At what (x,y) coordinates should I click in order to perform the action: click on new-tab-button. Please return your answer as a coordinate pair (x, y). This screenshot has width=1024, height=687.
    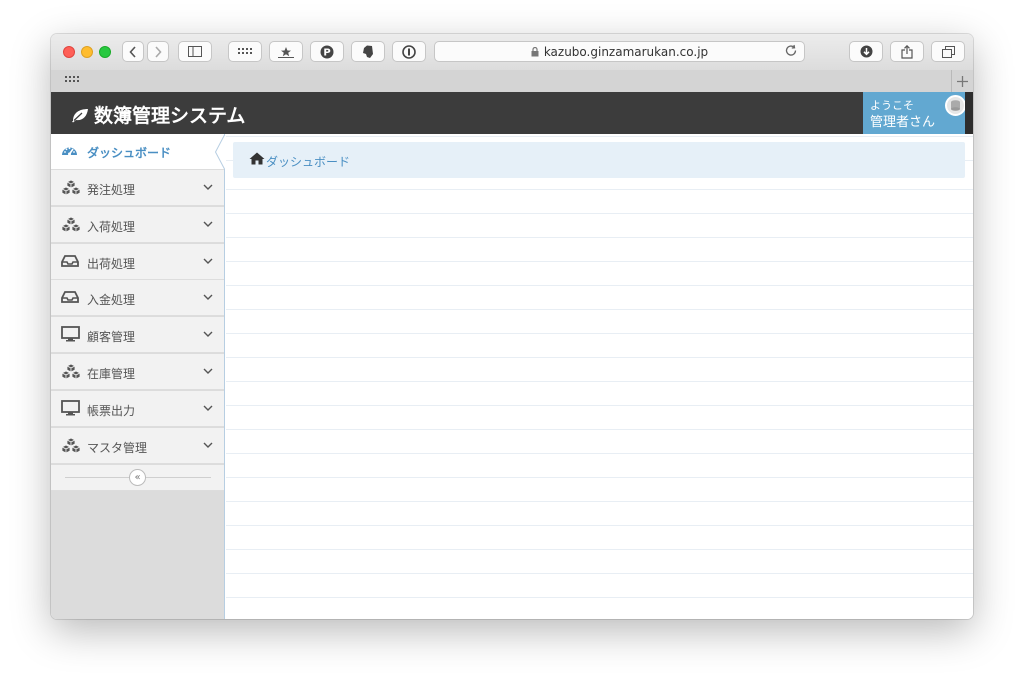
    Looking at the image, I should click on (962, 81).